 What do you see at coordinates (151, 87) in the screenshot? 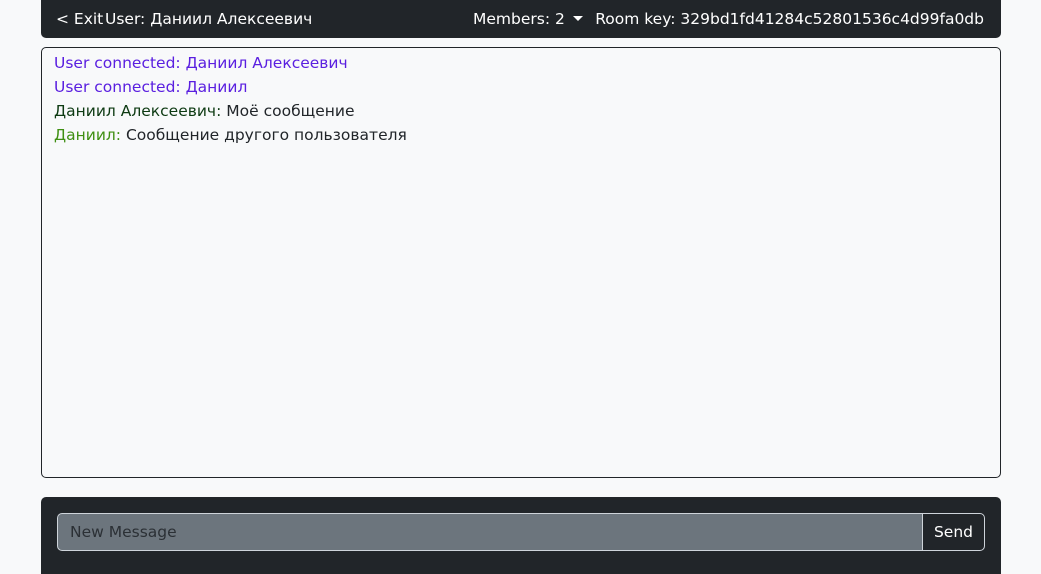
I see `system-message-text: User connected: Даниил` at bounding box center [151, 87].